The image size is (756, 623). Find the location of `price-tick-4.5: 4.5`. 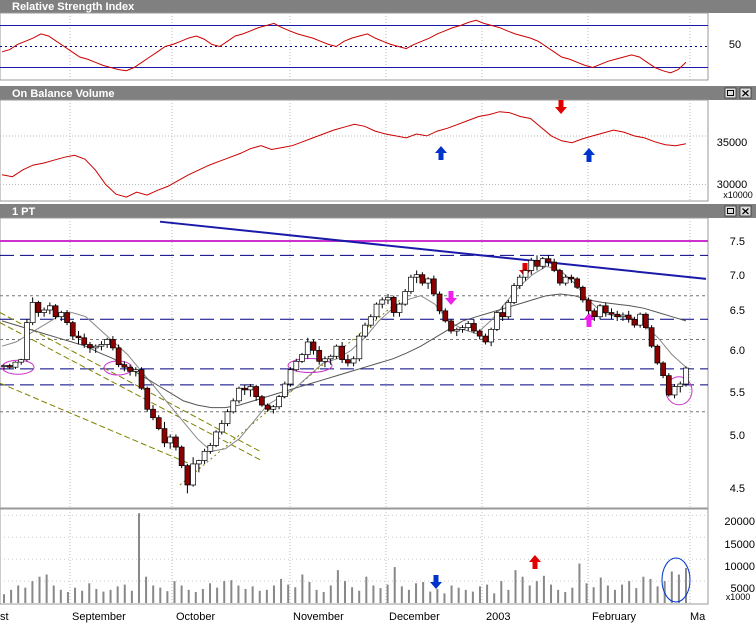

price-tick-4.5: 4.5 is located at coordinates (737, 489).